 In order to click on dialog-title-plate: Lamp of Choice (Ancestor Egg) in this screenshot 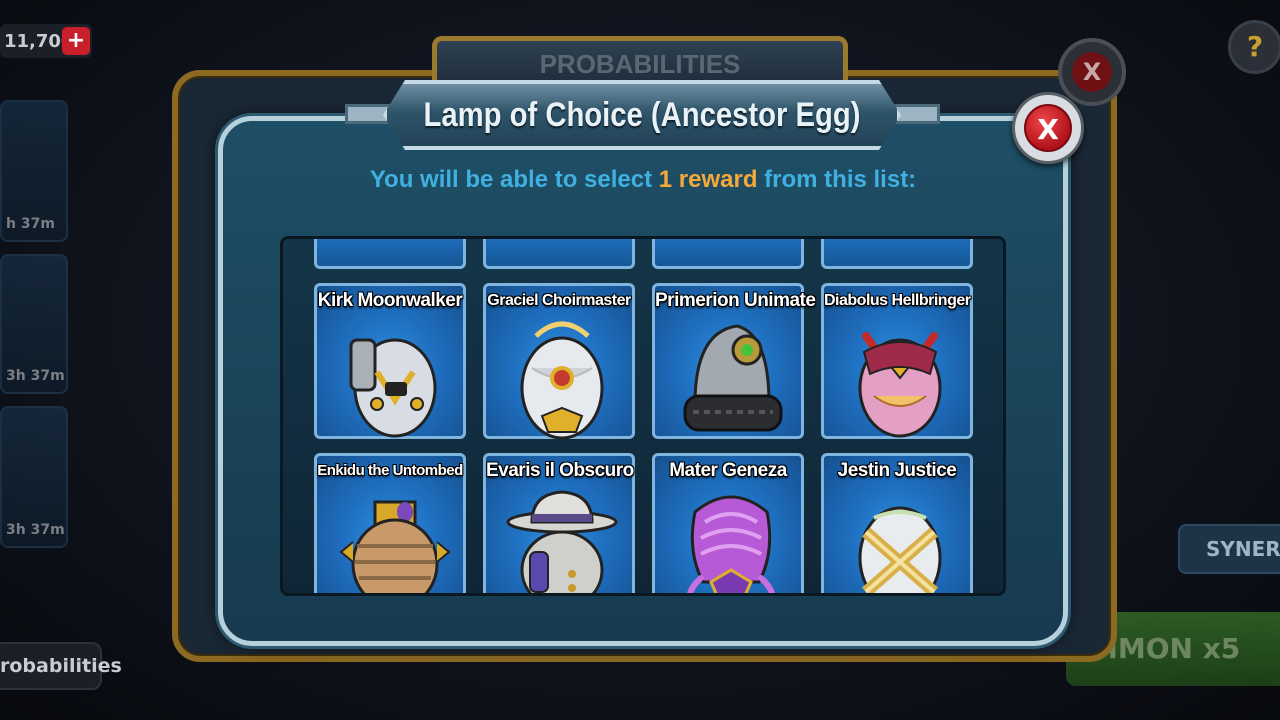, I will do `click(642, 115)`.